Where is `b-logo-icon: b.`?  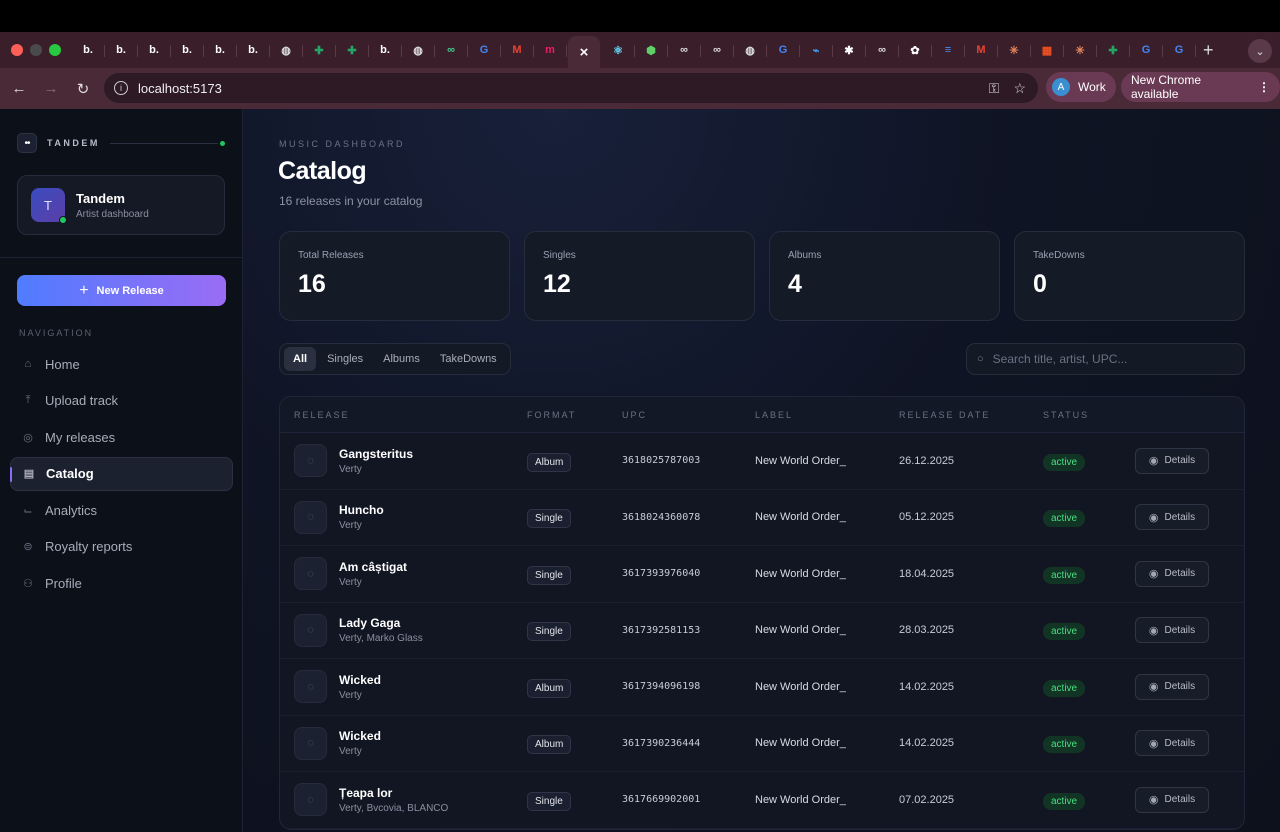 b-logo-icon: b. is located at coordinates (385, 50).